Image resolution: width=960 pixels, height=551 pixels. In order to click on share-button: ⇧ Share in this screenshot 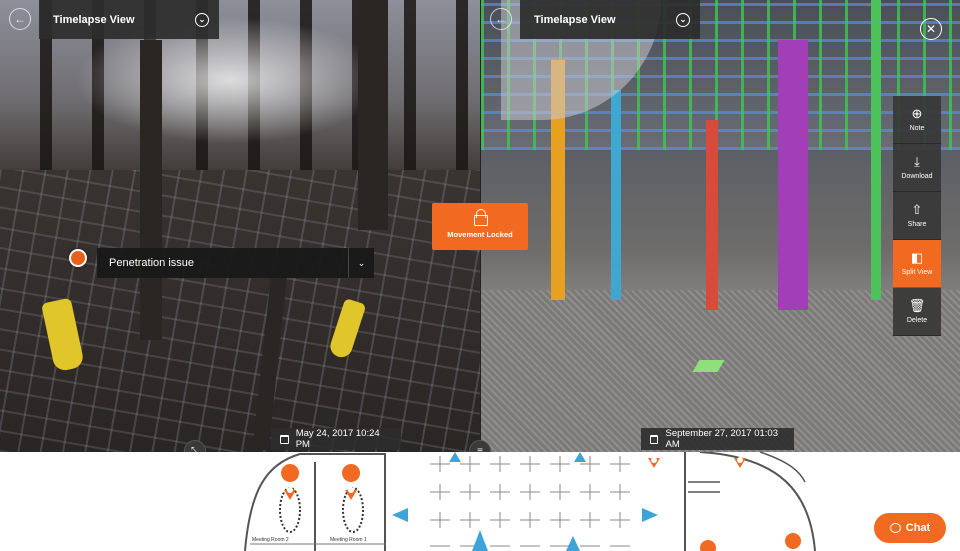, I will do `click(917, 216)`.